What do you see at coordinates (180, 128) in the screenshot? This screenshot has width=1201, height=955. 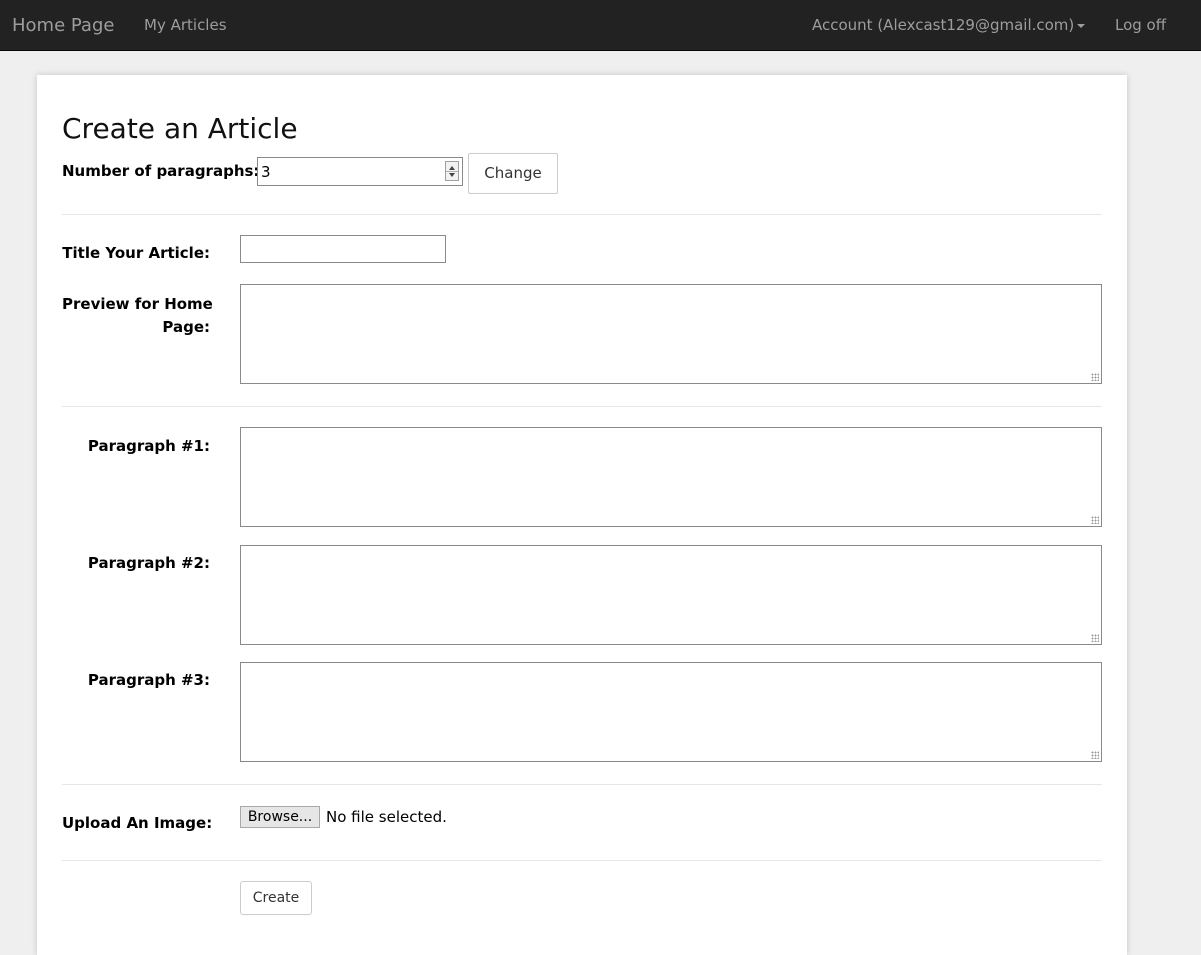 I see `page-title: Create an Article` at bounding box center [180, 128].